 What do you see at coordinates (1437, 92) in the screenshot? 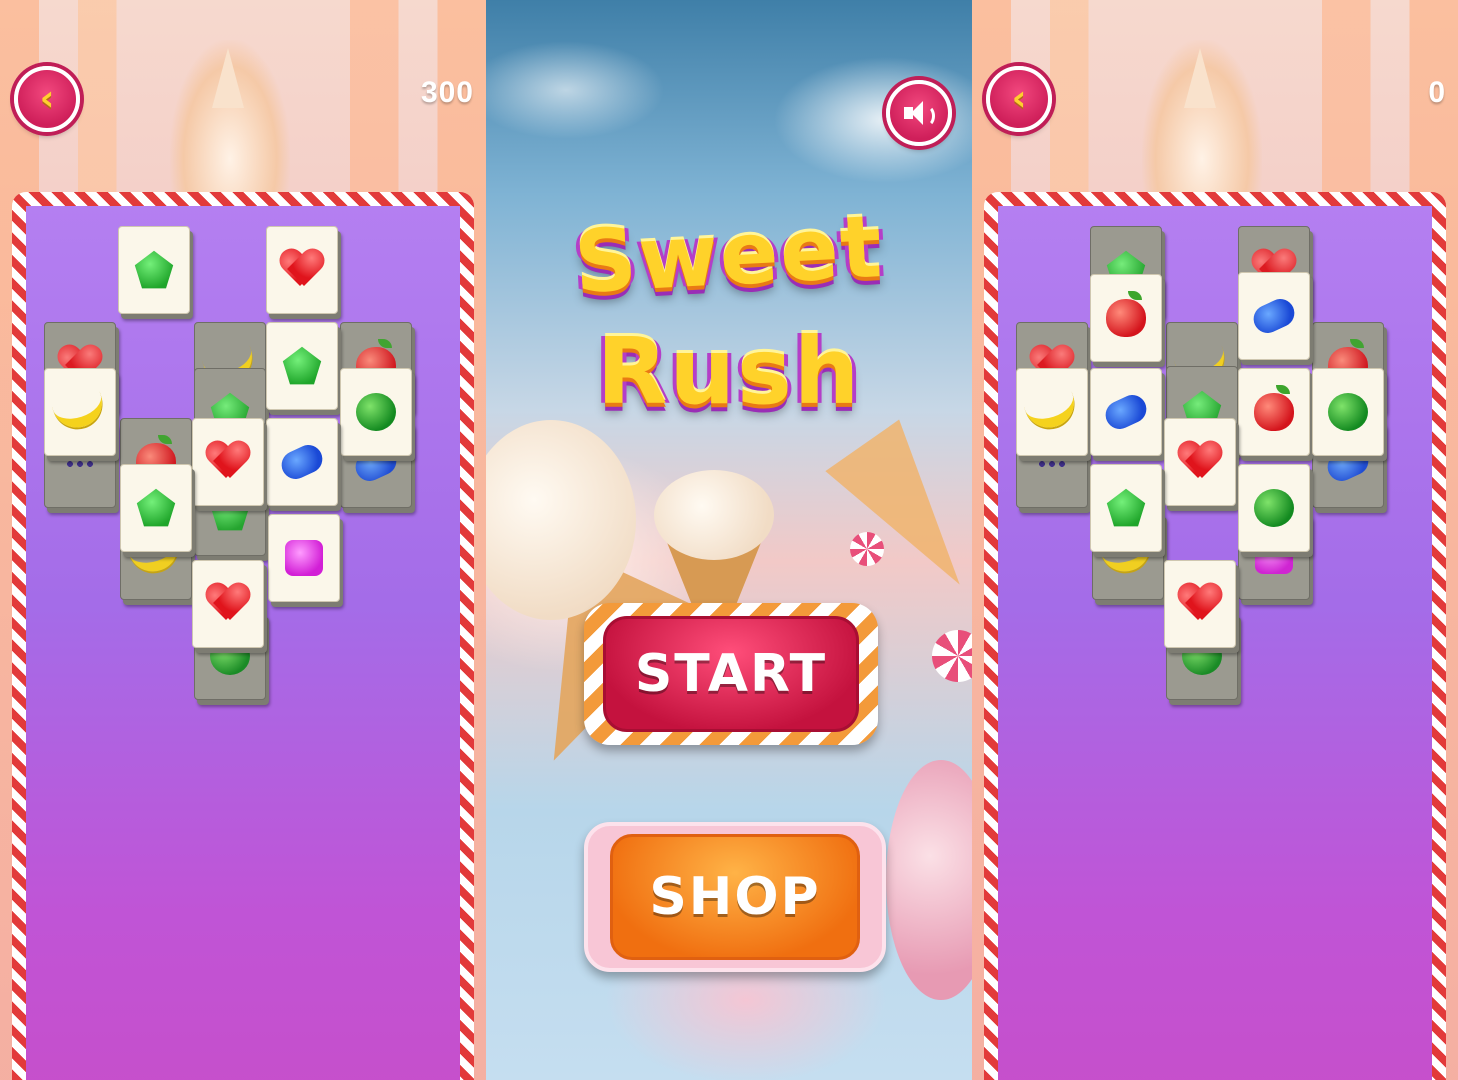
I see `score-display: 0` at bounding box center [1437, 92].